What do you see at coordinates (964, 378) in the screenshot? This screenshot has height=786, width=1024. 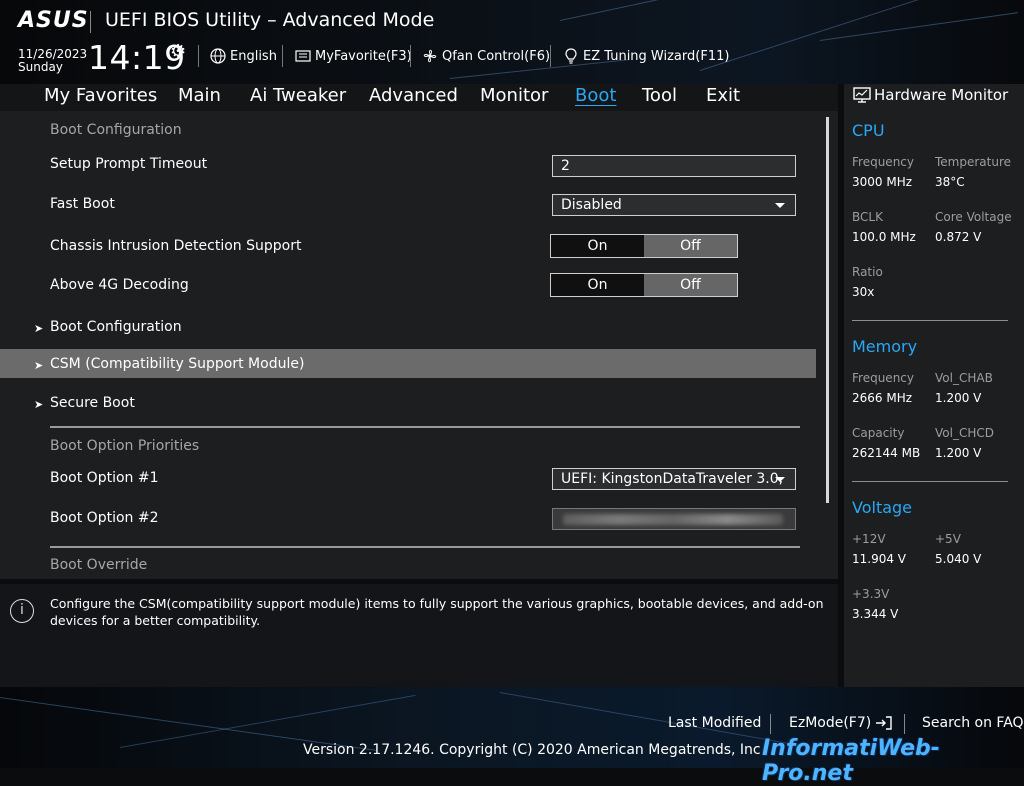 I see `vol-chab-label: Vol_CHAB` at bounding box center [964, 378].